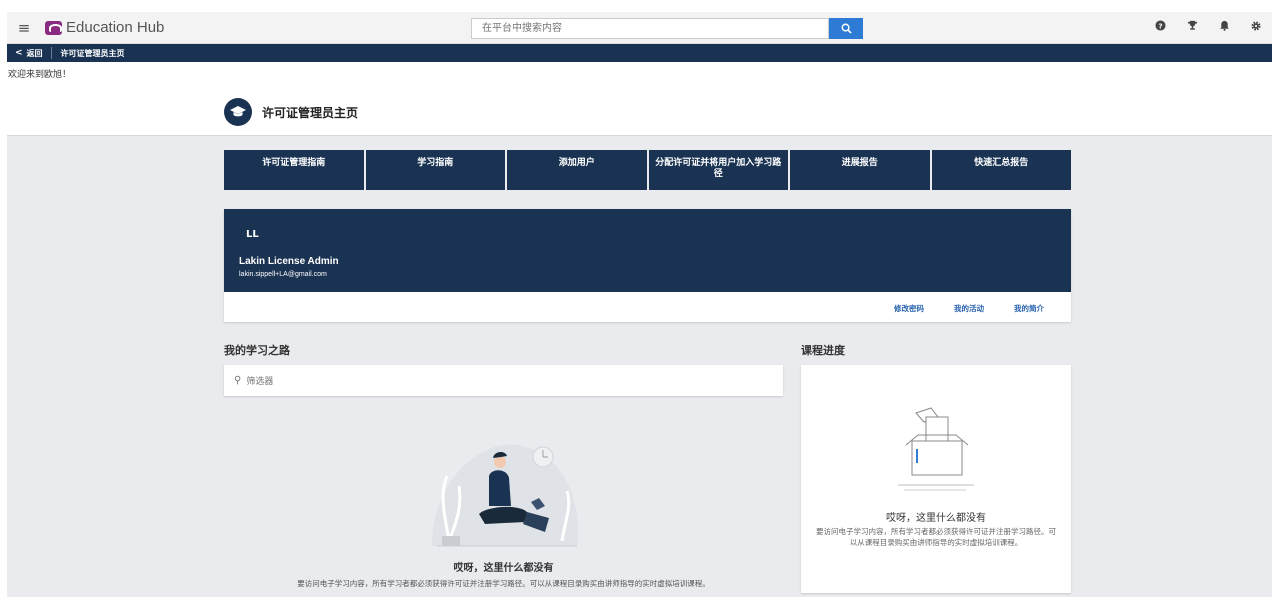  I want to click on filter-label: 筛选器, so click(260, 382).